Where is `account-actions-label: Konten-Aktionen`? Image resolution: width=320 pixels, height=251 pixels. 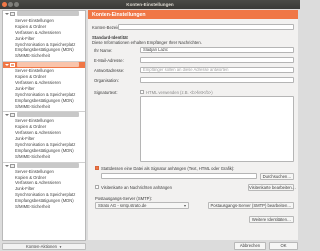 account-actions-label: Konten-Aktionen is located at coordinates (41, 246).